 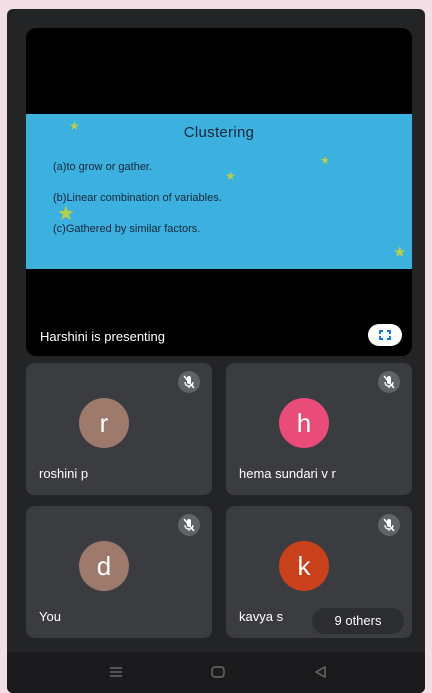 What do you see at coordinates (137, 198) in the screenshot?
I see `slide-line-b: (b)Linear combination of variables.` at bounding box center [137, 198].